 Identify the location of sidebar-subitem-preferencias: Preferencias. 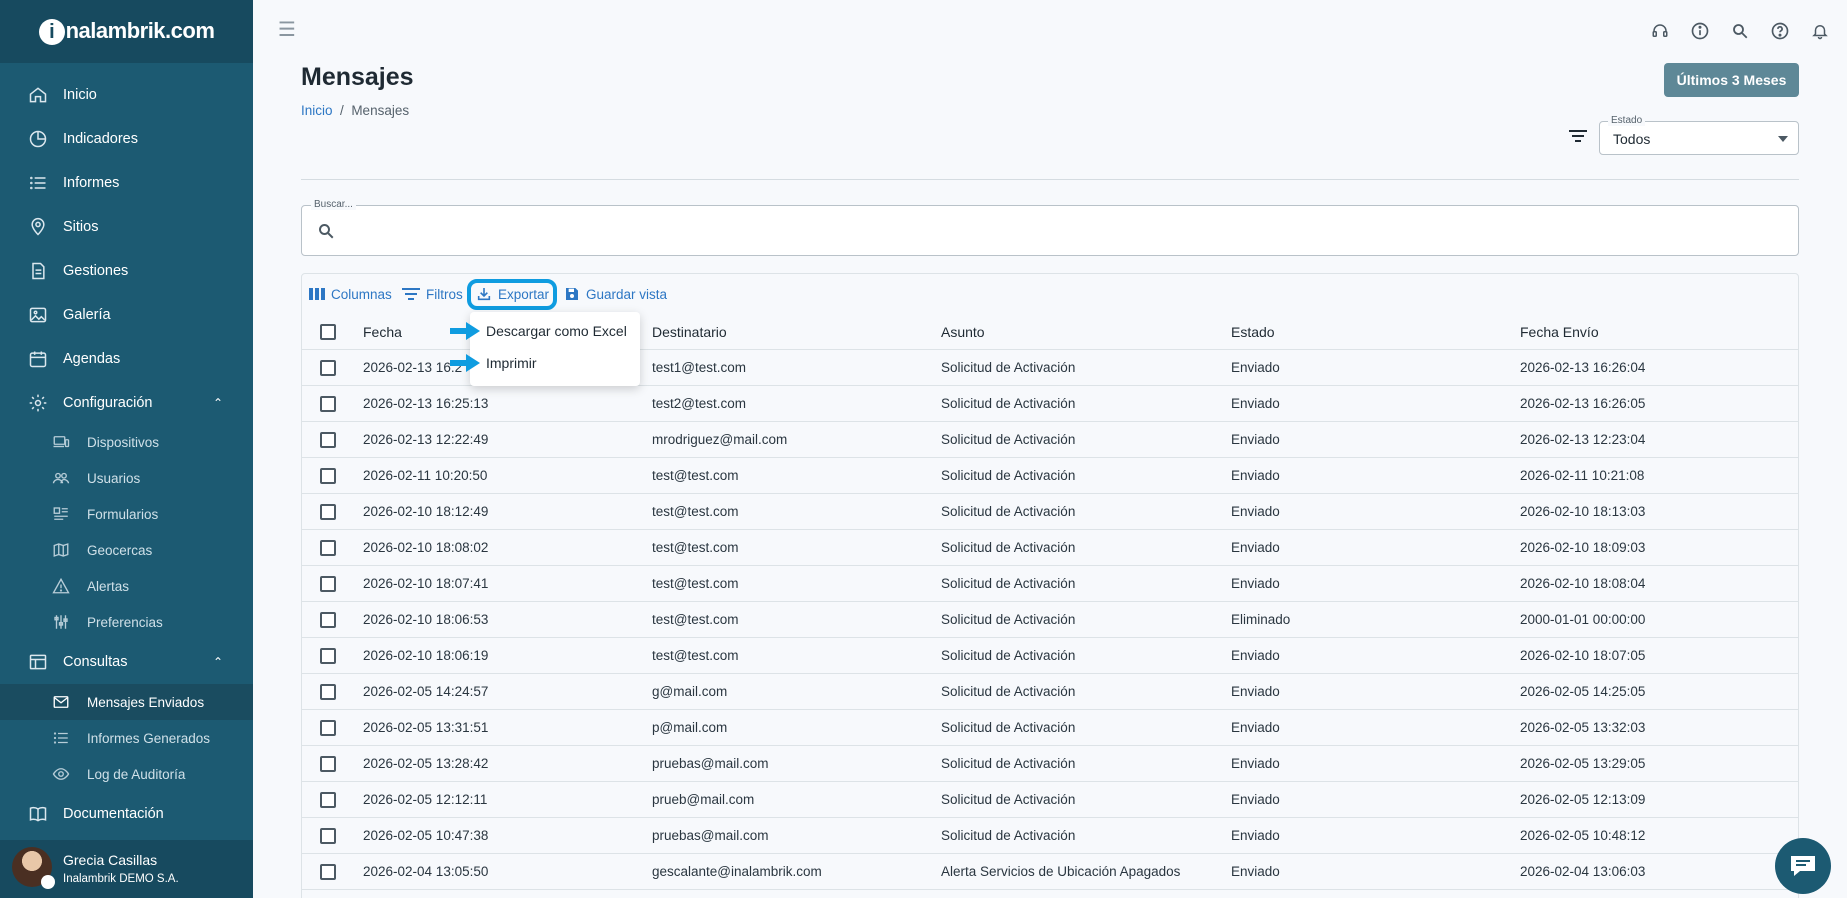
(126, 622).